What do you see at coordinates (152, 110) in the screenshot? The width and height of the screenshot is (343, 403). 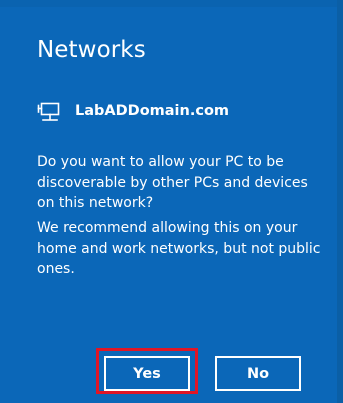 I see `network-name: LabADDomain.com` at bounding box center [152, 110].